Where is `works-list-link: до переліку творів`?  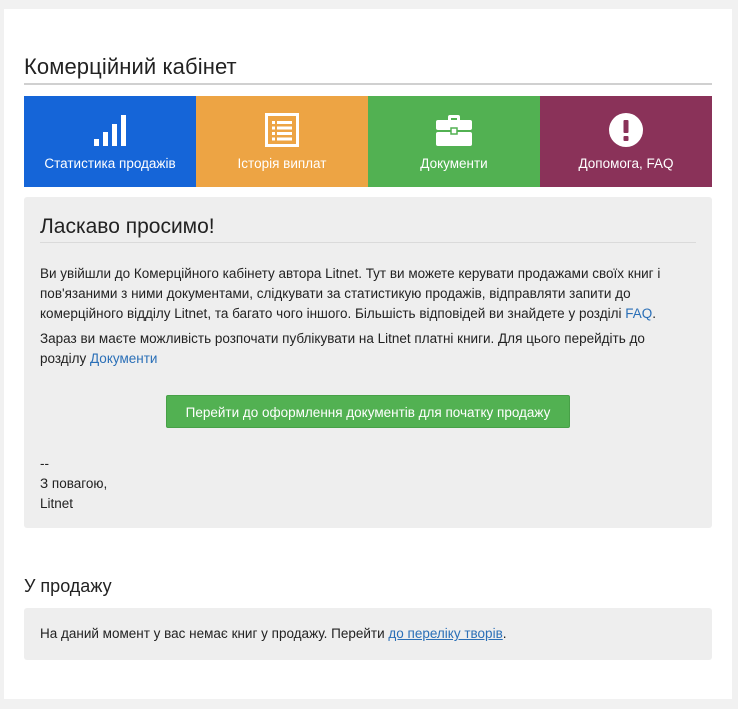 works-list-link: до переліку творів is located at coordinates (445, 633).